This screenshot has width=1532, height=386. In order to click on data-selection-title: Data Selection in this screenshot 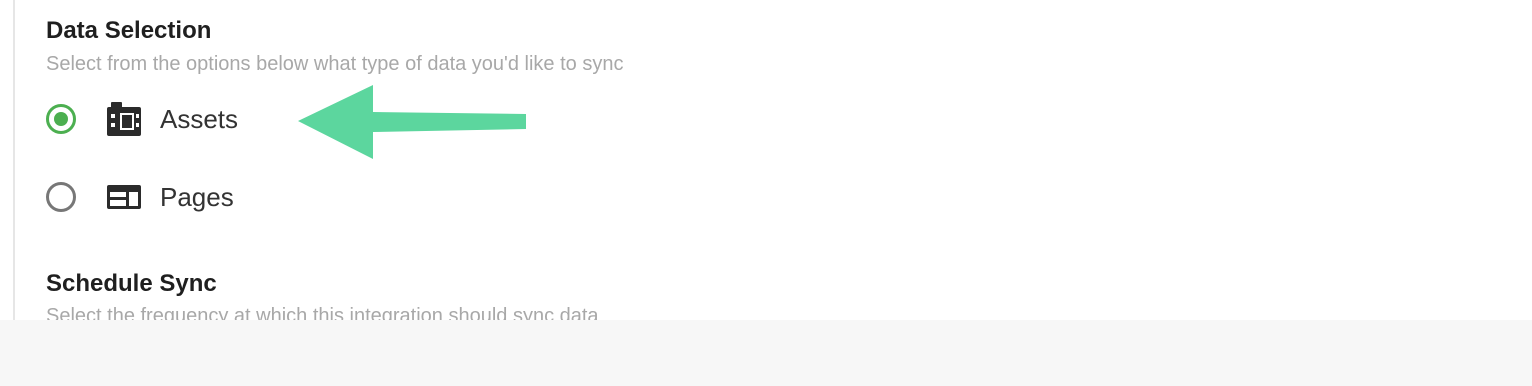, I will do `click(129, 30)`.